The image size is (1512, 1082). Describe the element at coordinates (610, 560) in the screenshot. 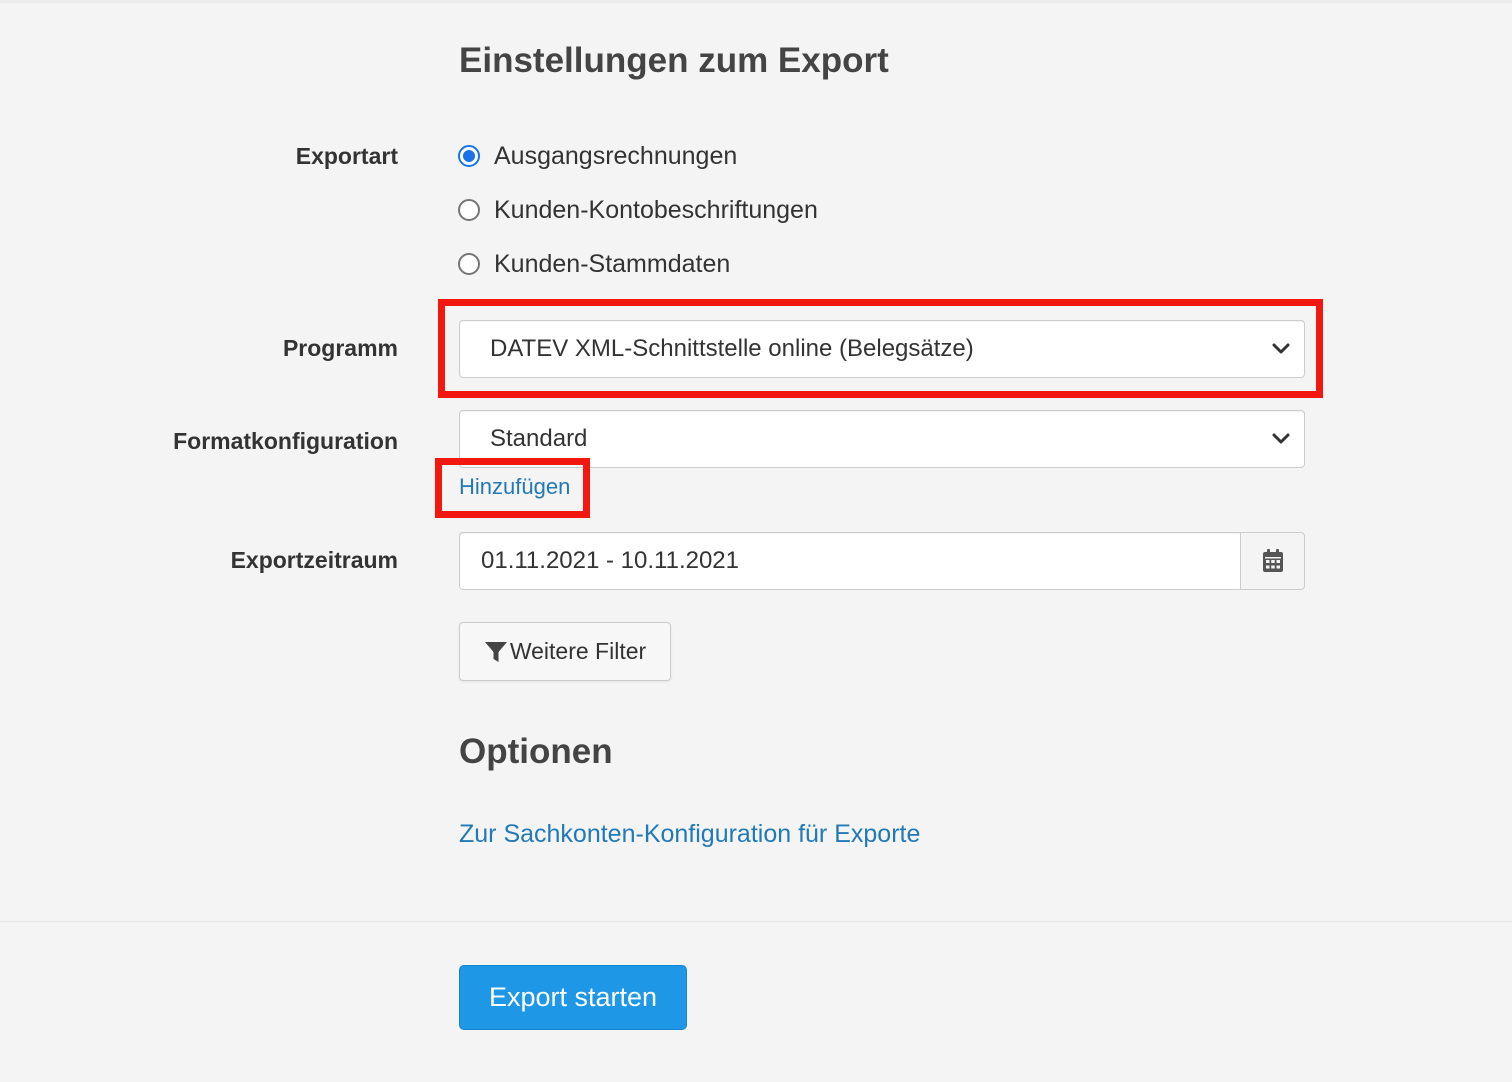

I see `date-range-value: 01.11.2021 - 10.11.2021` at that location.